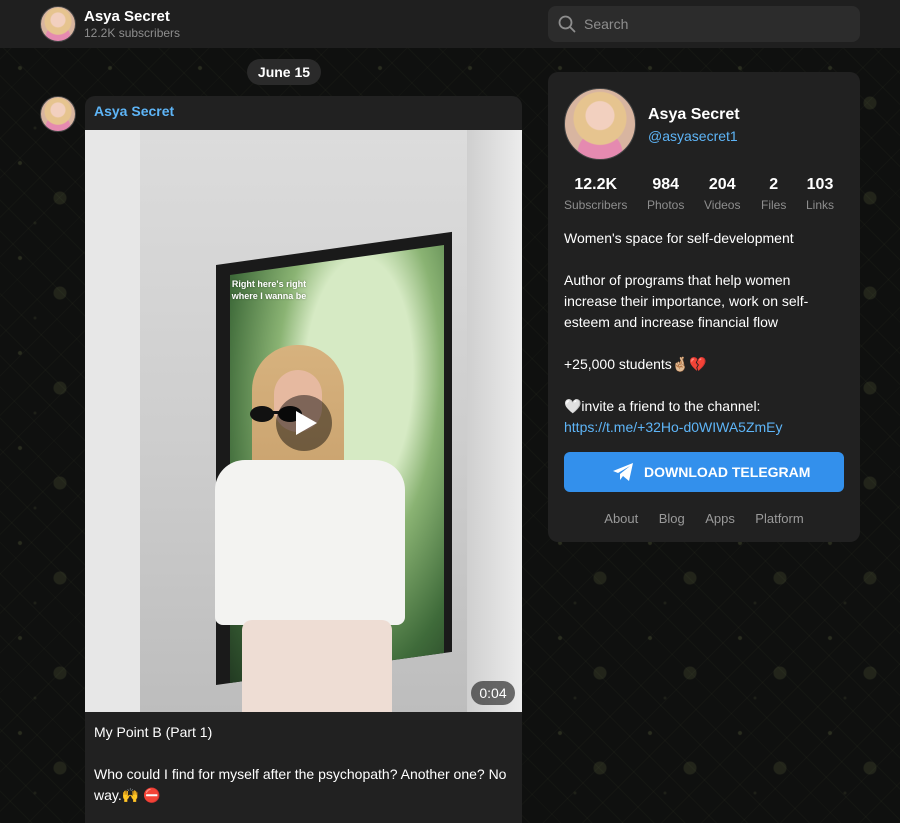 This screenshot has width=900, height=823. Describe the element at coordinates (317, 666) in the screenshot. I see `person-pants` at that location.